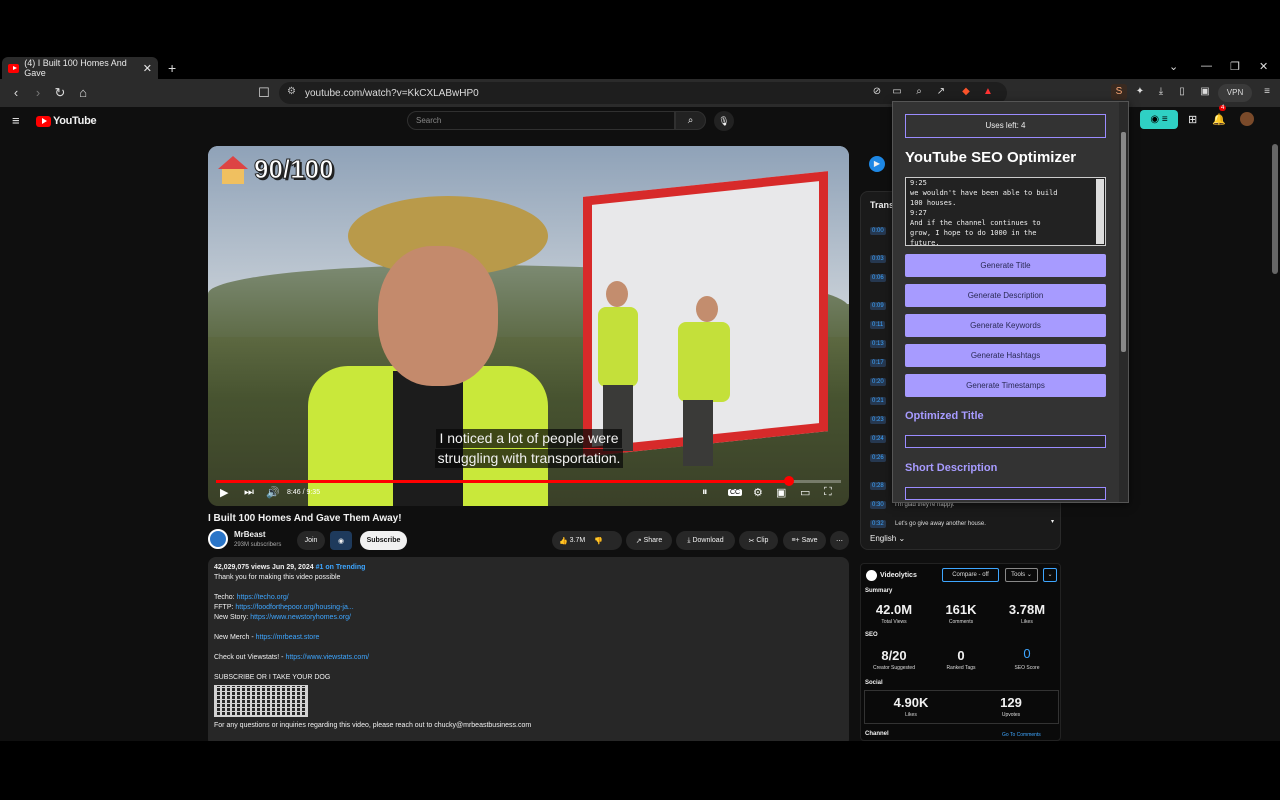  What do you see at coordinates (1005, 493) in the screenshot?
I see `short-description-output` at bounding box center [1005, 493].